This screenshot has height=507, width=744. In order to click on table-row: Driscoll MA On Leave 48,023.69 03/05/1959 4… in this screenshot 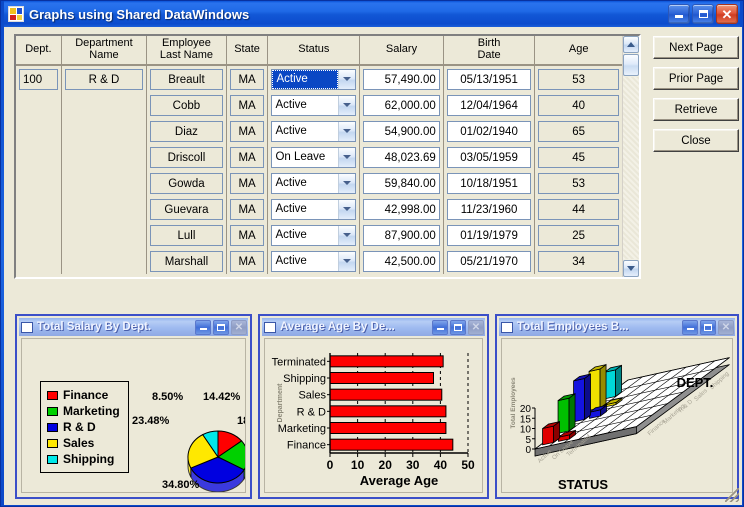, I will do `click(319, 157)`.